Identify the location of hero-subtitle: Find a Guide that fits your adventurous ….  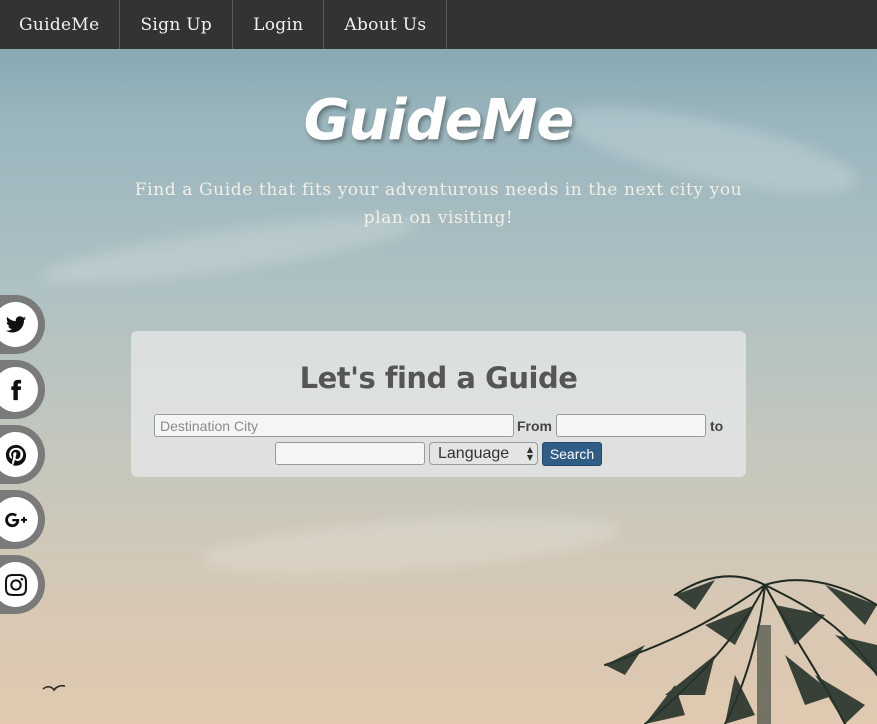
(438, 204).